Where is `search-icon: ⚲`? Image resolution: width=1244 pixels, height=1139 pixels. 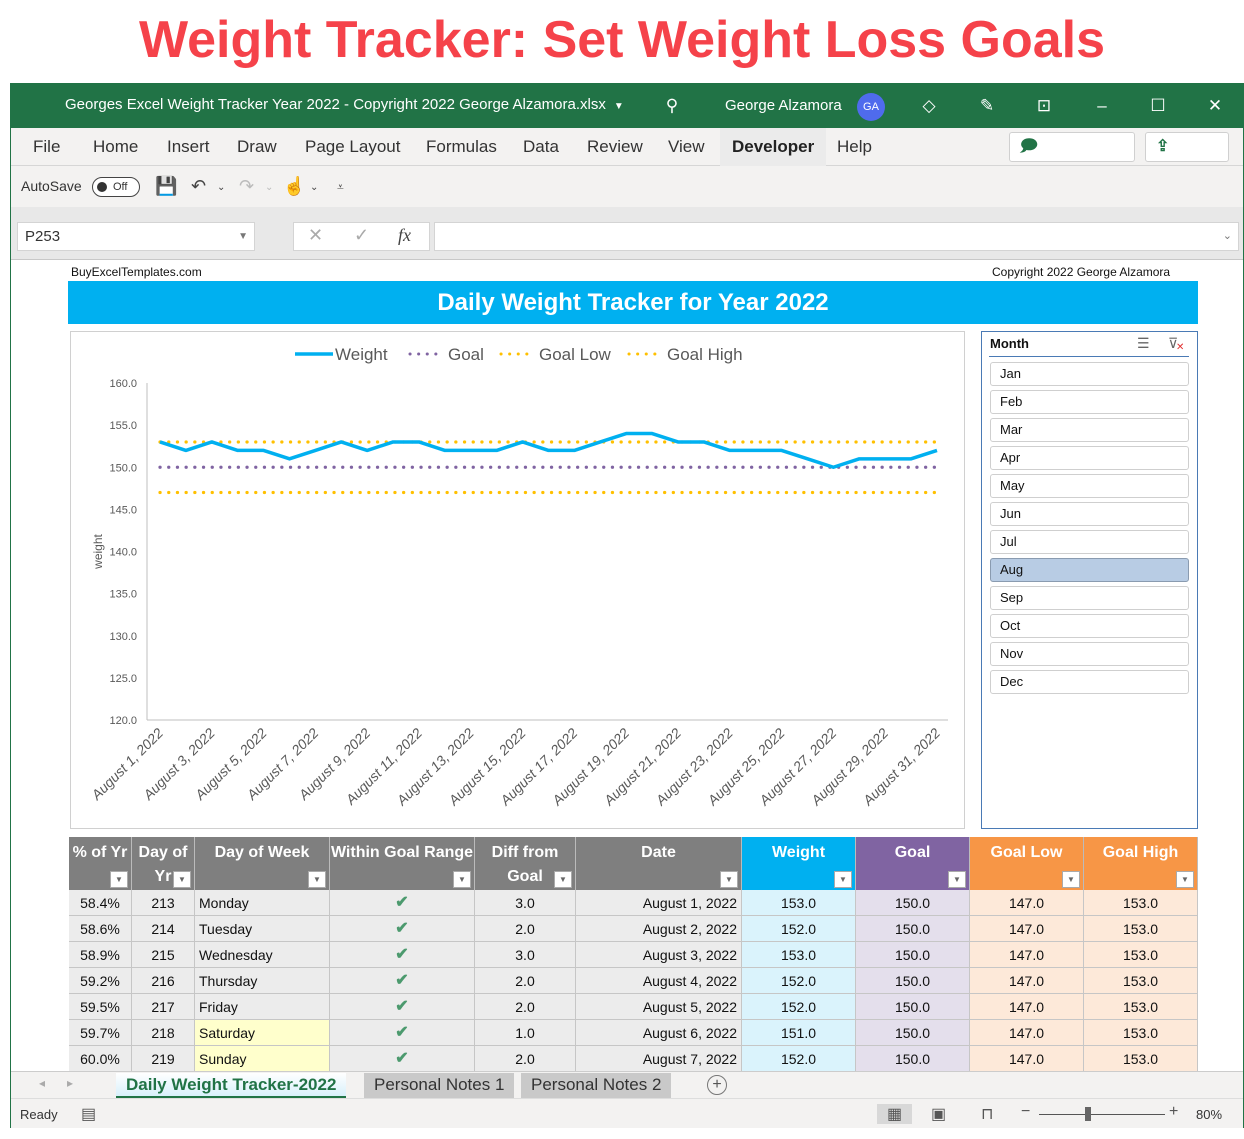 search-icon: ⚲ is located at coordinates (672, 106).